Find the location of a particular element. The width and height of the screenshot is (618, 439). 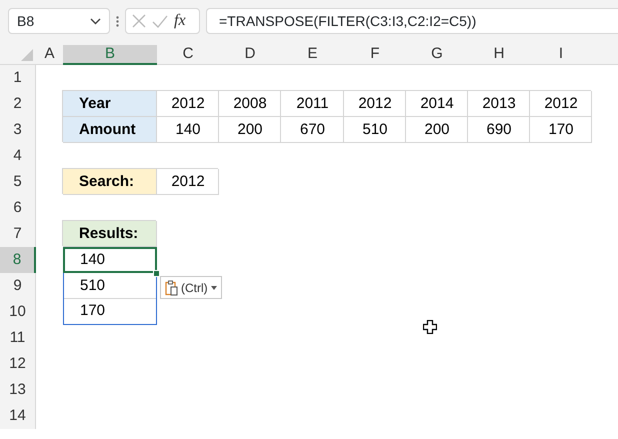

row-header: 12 is located at coordinates (18, 364).